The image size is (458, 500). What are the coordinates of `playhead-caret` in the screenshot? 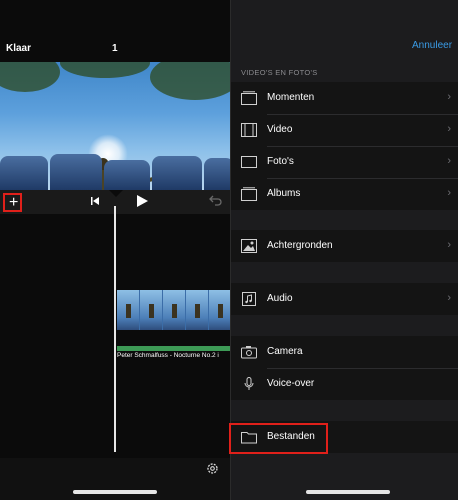 It's located at (116, 193).